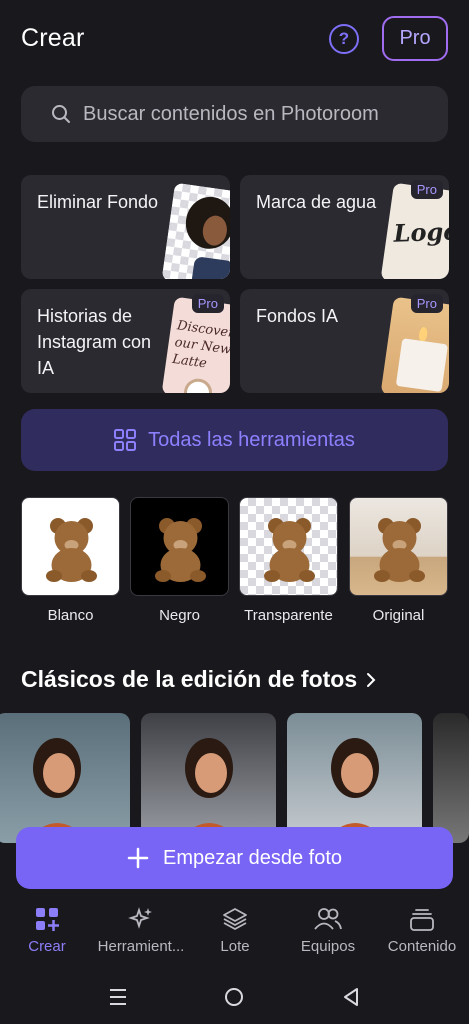  Describe the element at coordinates (94, 342) in the screenshot. I see `tool-label: Historias de Instagram con IA` at that location.